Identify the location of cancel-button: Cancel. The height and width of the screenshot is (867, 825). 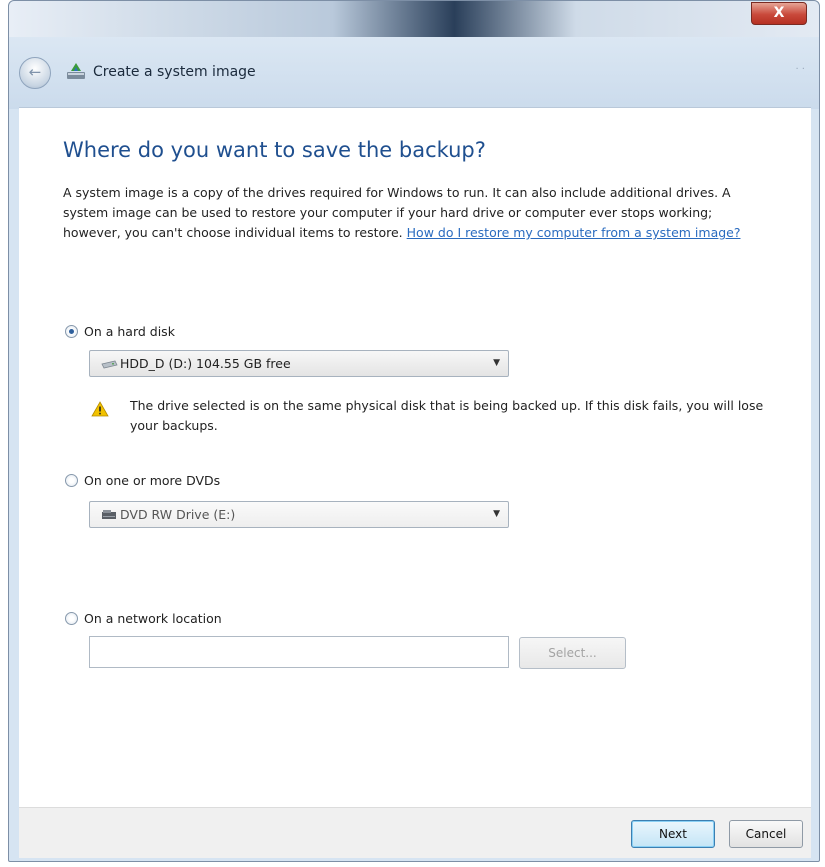
(766, 834).